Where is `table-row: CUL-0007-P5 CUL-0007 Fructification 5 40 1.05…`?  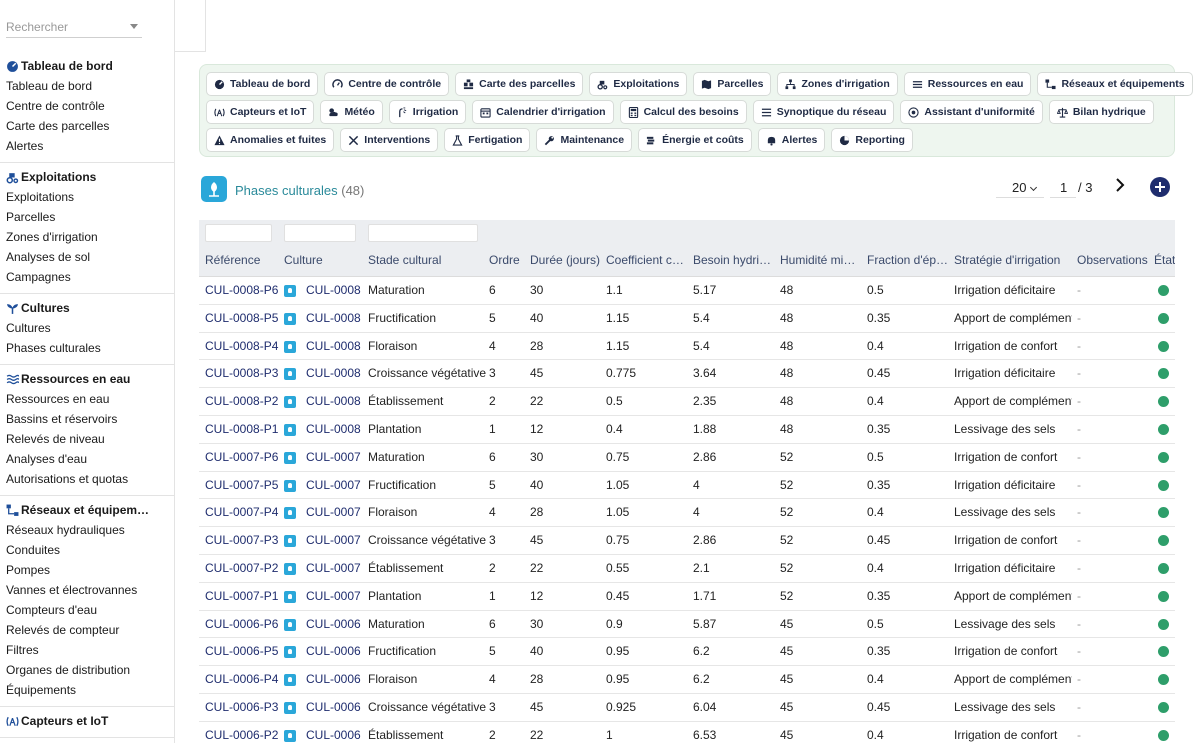
table-row: CUL-0007-P5 CUL-0007 Fructification 5 40 1.05… is located at coordinates (687, 486).